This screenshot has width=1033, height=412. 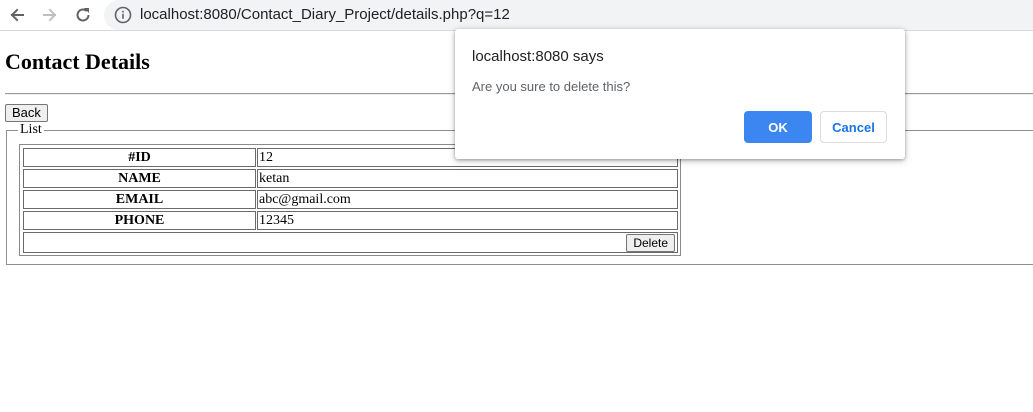 I want to click on dialog-message: Are you sure to delete this?, so click(x=551, y=86).